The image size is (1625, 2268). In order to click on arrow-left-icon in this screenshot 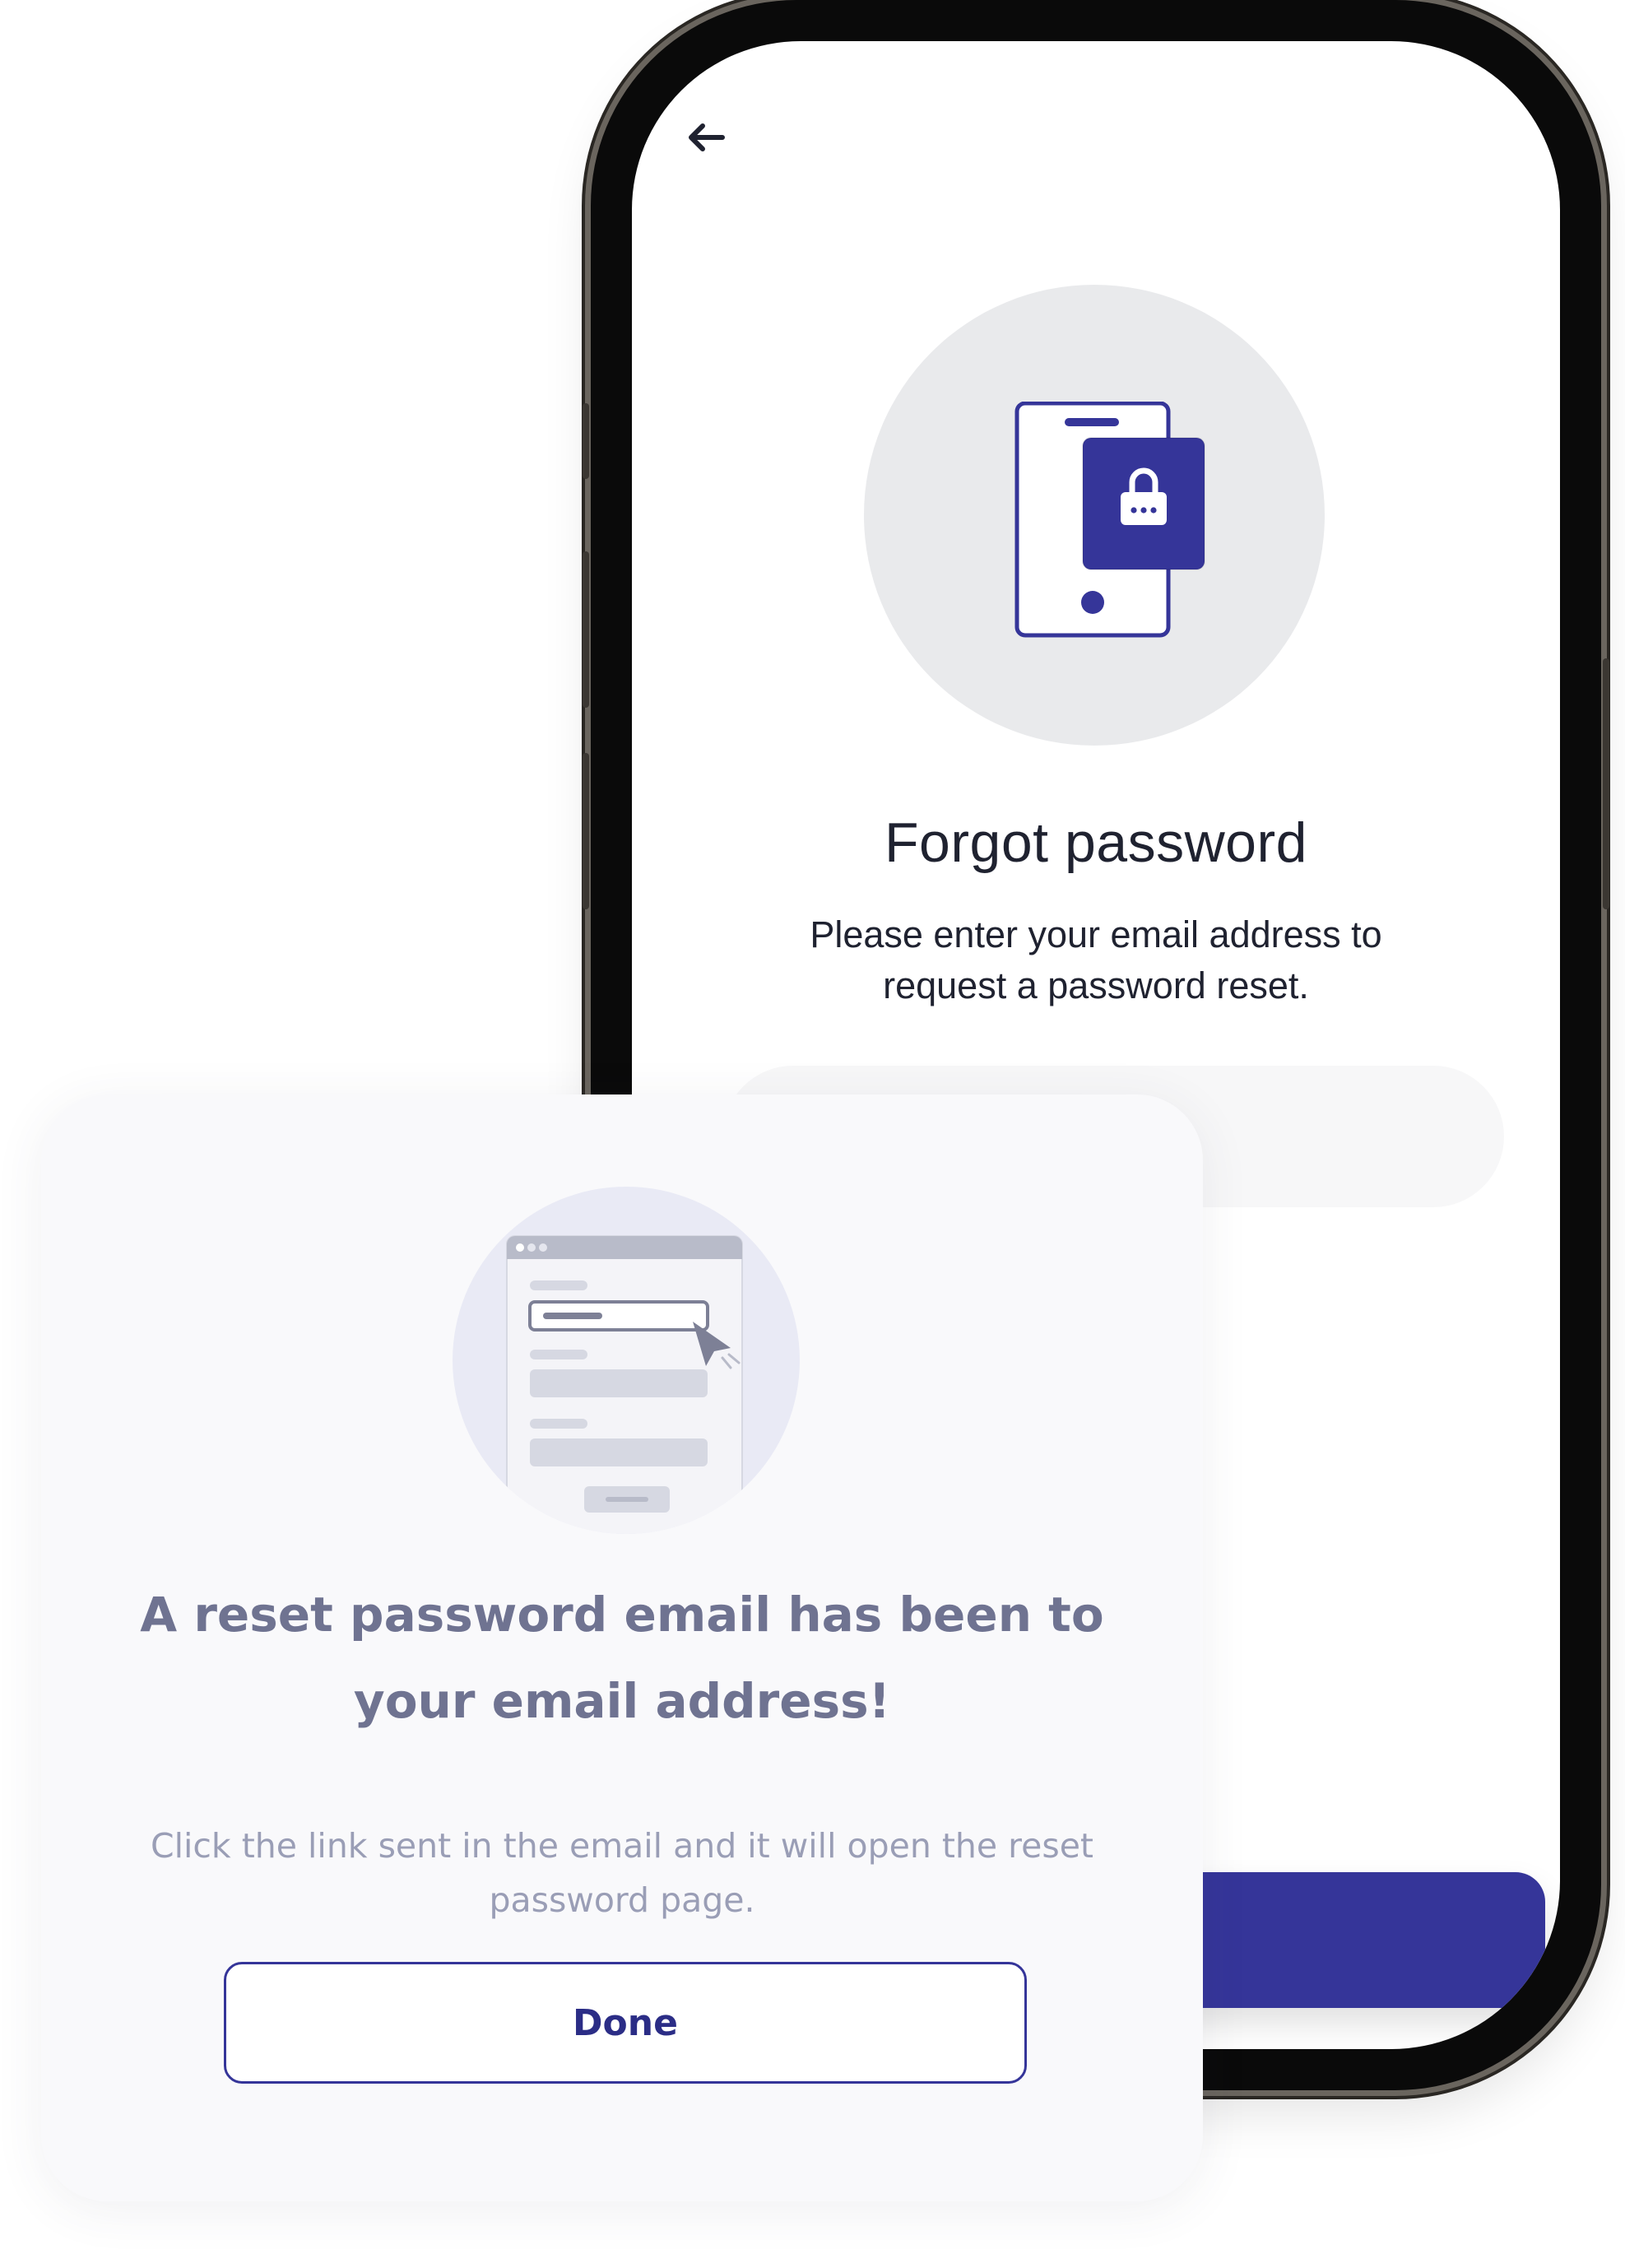, I will do `click(706, 137)`.